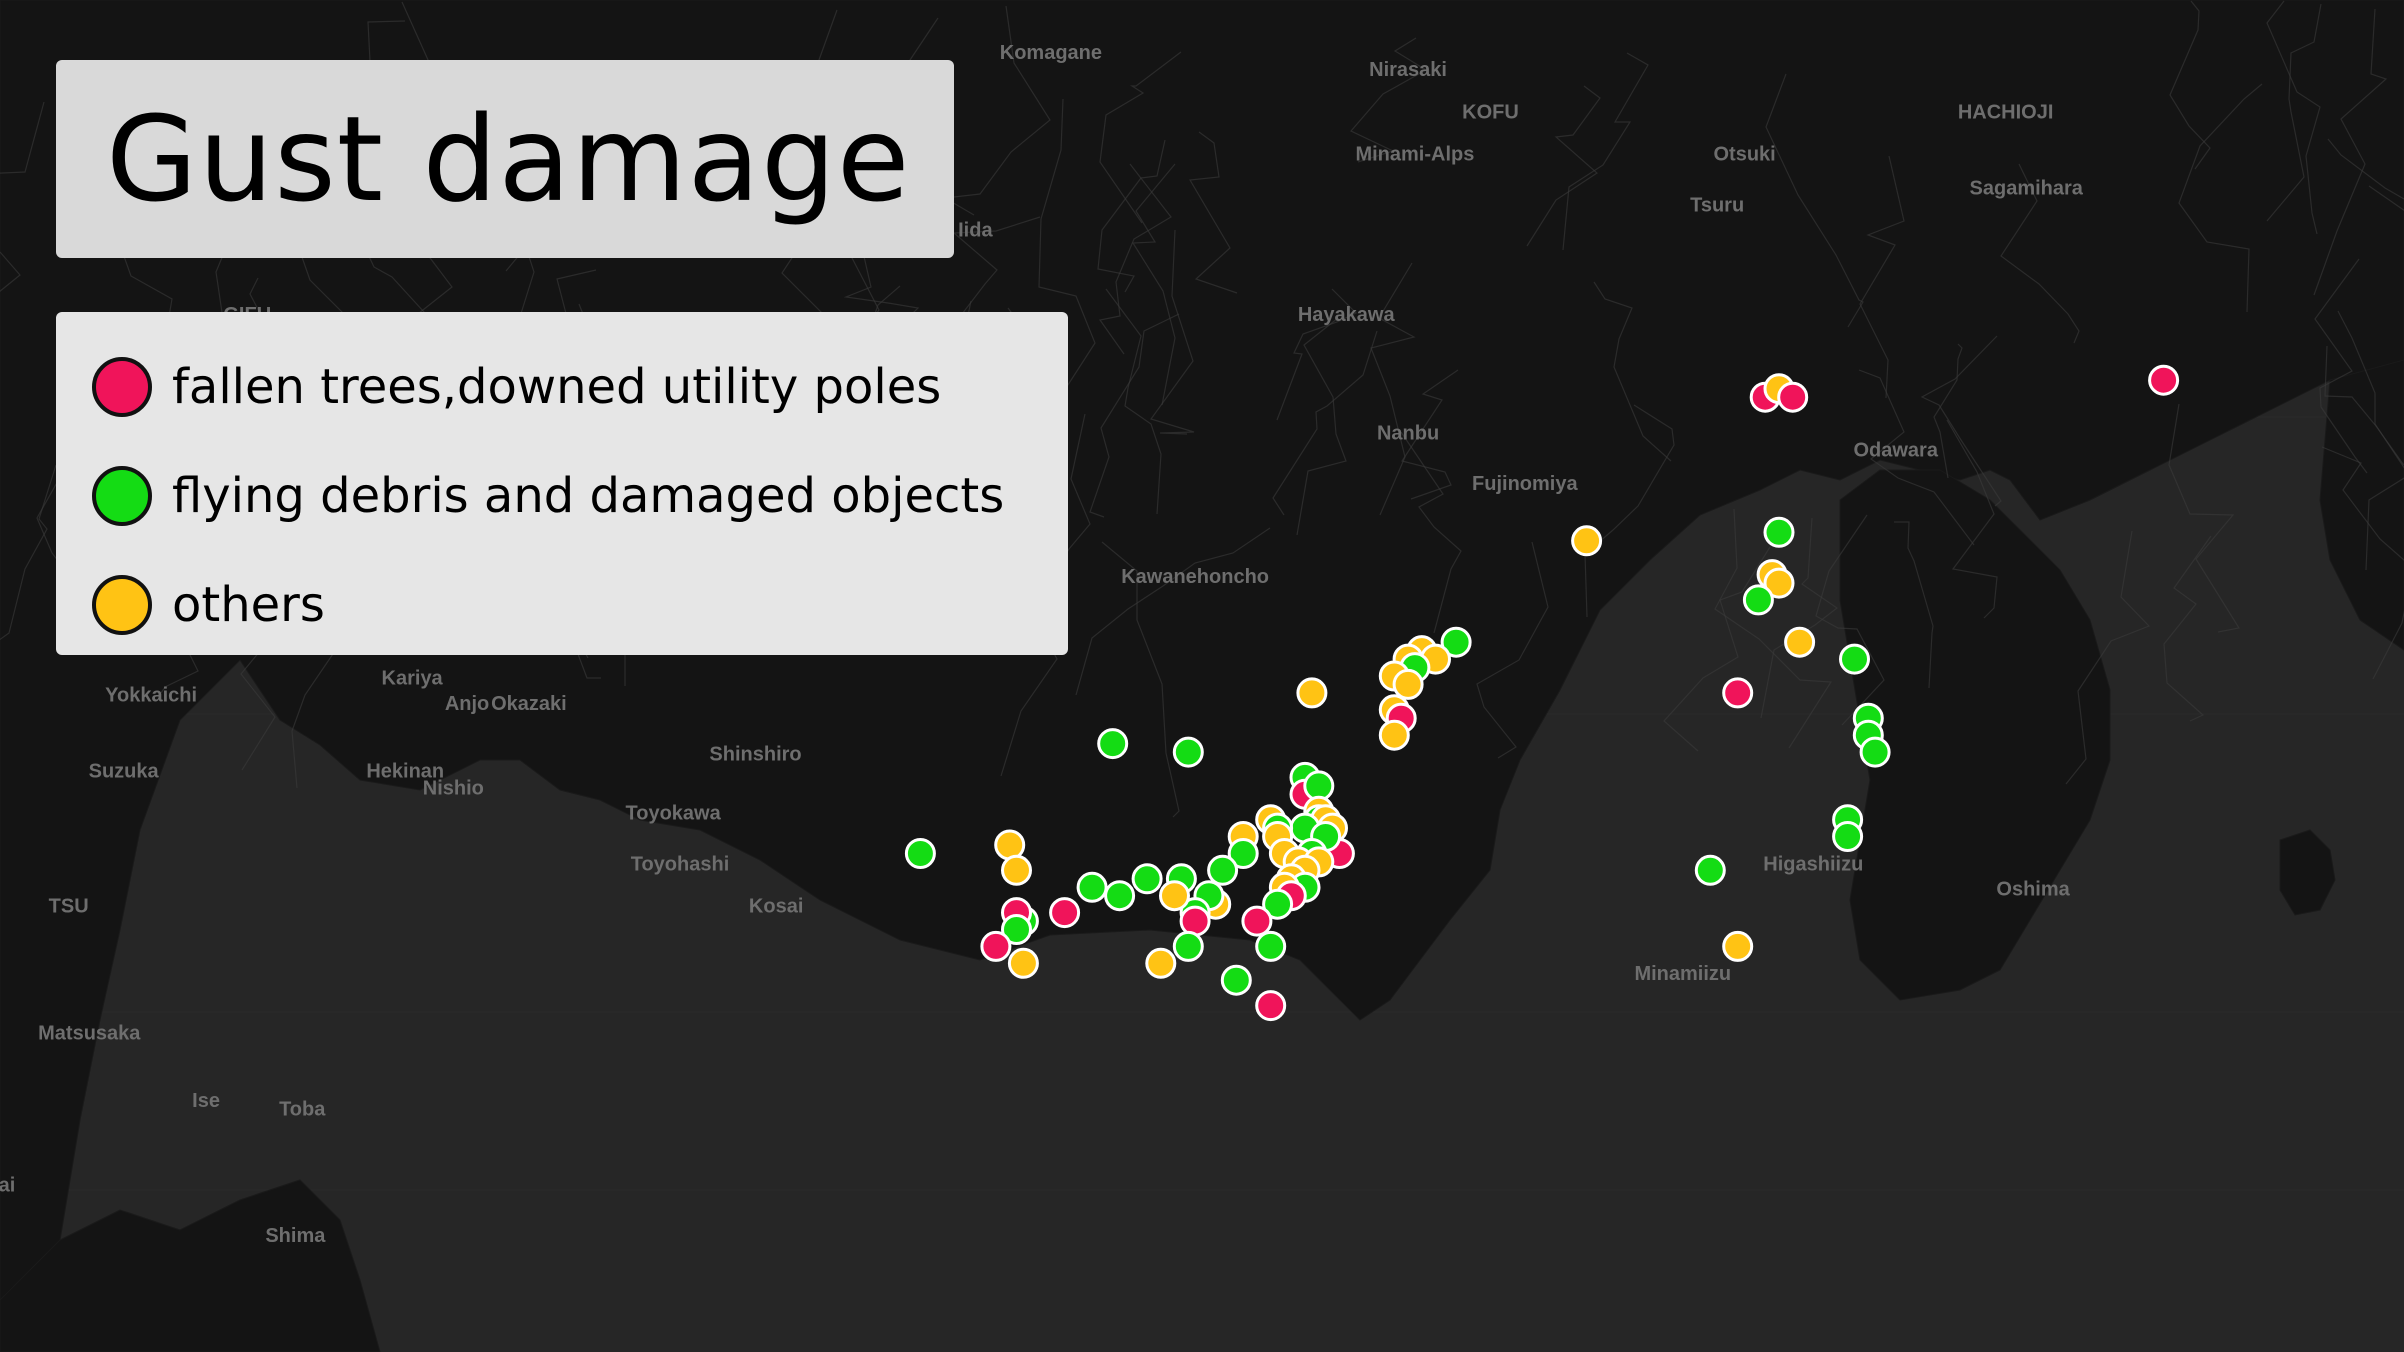 Image resolution: width=2404 pixels, height=1352 pixels. What do you see at coordinates (1408, 70) in the screenshot?
I see `place-label: Nirasaki` at bounding box center [1408, 70].